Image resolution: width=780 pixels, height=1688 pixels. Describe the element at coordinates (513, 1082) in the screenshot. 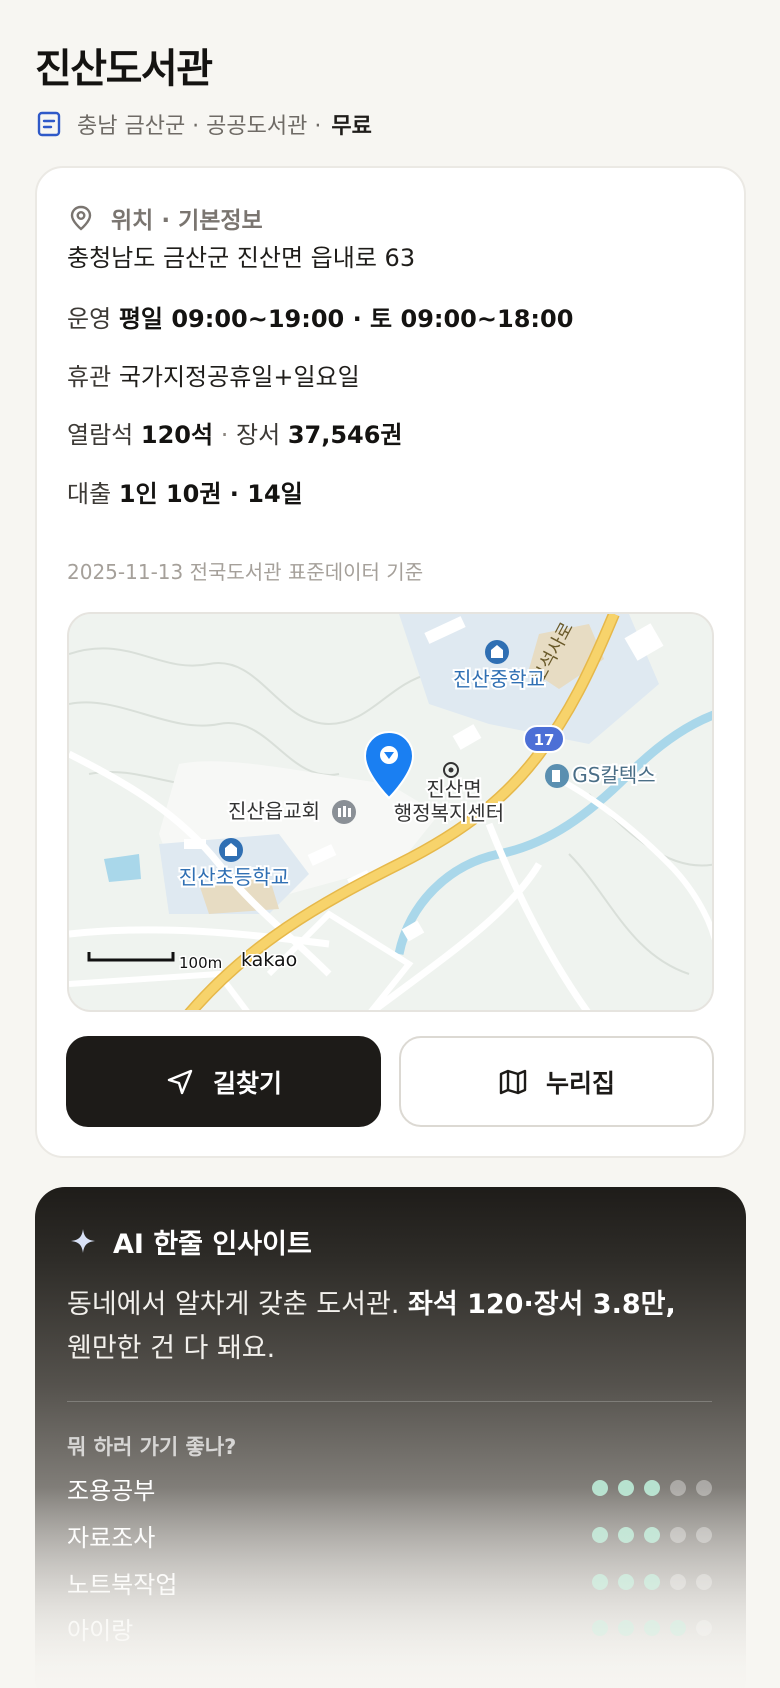

I see `map-icon` at that location.